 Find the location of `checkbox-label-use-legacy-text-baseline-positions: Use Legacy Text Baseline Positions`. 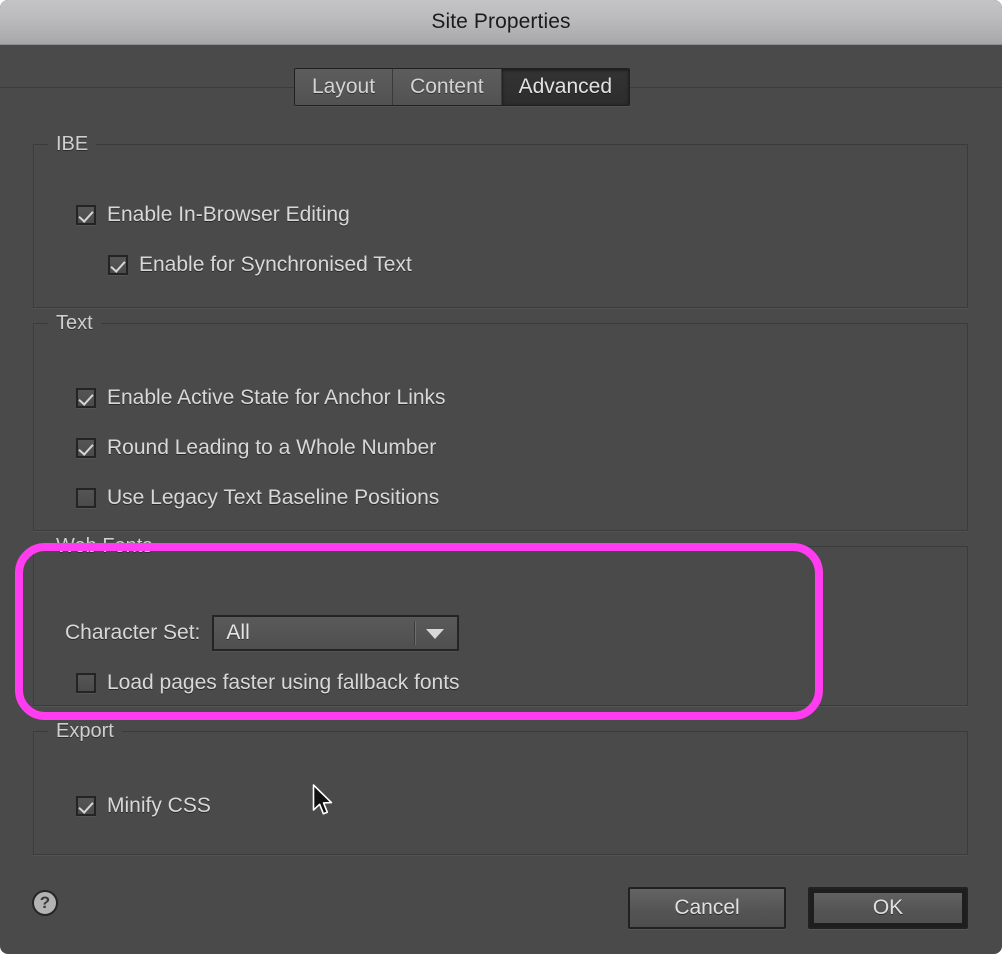

checkbox-label-use-legacy-text-baseline-positions: Use Legacy Text Baseline Positions is located at coordinates (273, 497).